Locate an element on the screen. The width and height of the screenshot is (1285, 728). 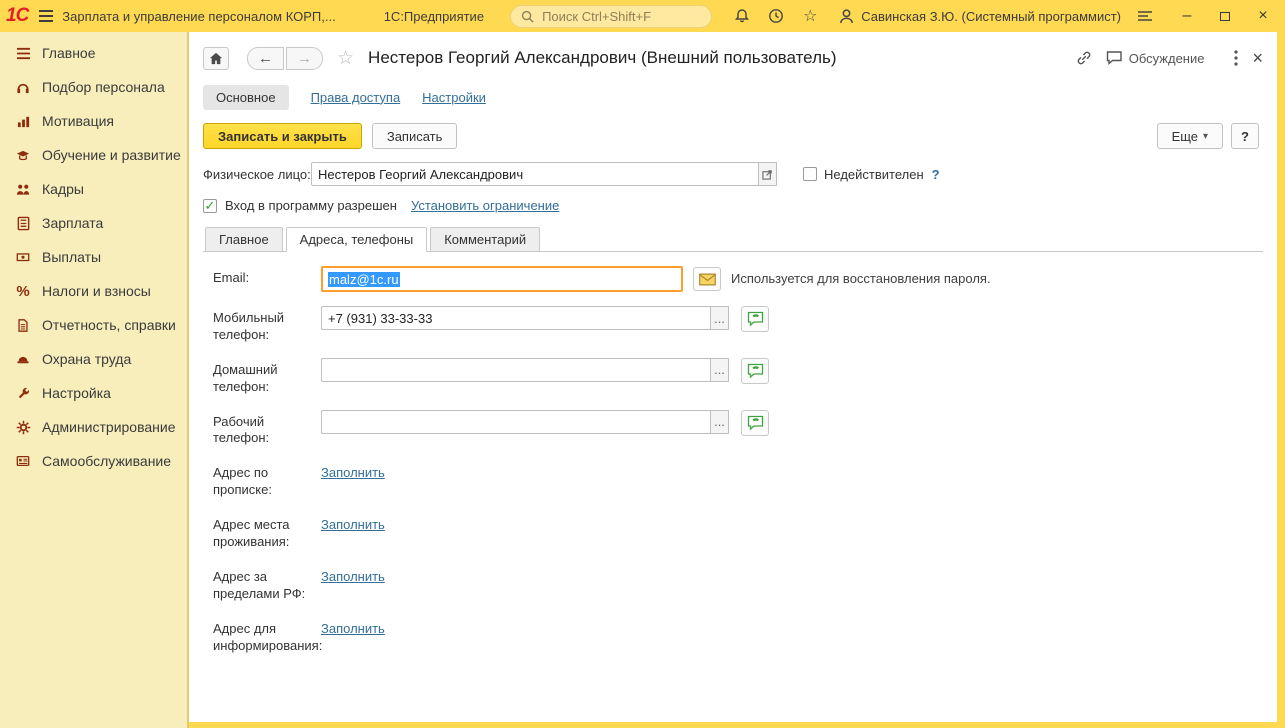
notifications-bell-icon is located at coordinates (742, 16).